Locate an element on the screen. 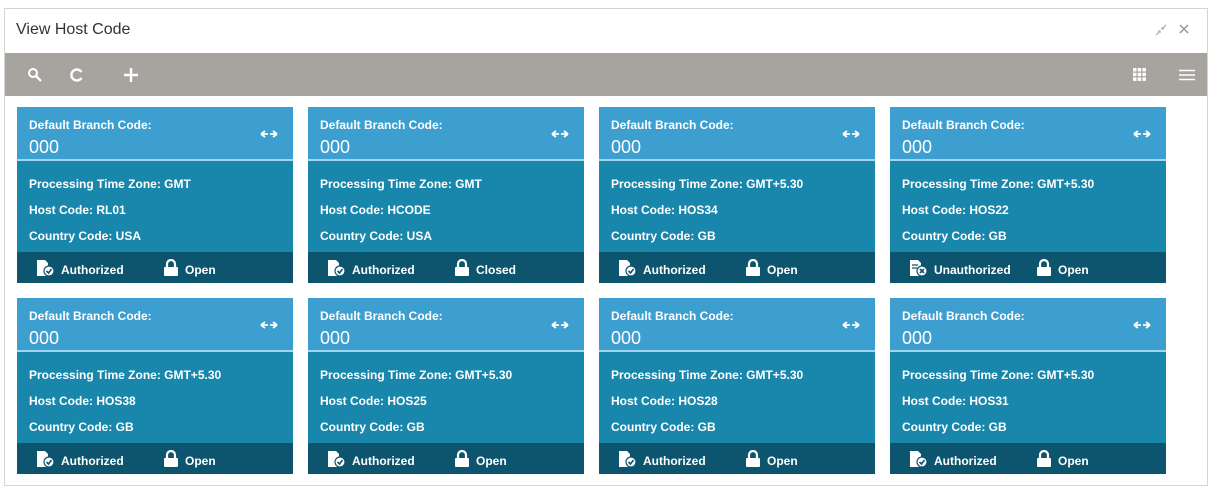 This screenshot has width=1211, height=489. host-code: Host Code: HOS22 is located at coordinates (955, 210).